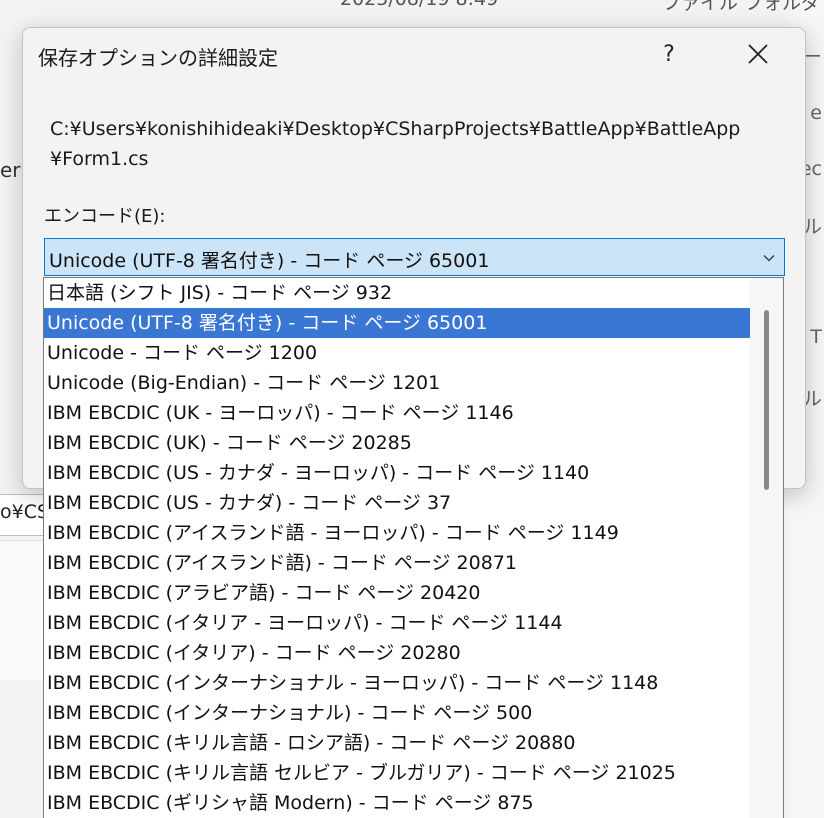 The height and width of the screenshot is (818, 824). Describe the element at coordinates (10, 170) in the screenshot. I see `background-left-text: er` at that location.